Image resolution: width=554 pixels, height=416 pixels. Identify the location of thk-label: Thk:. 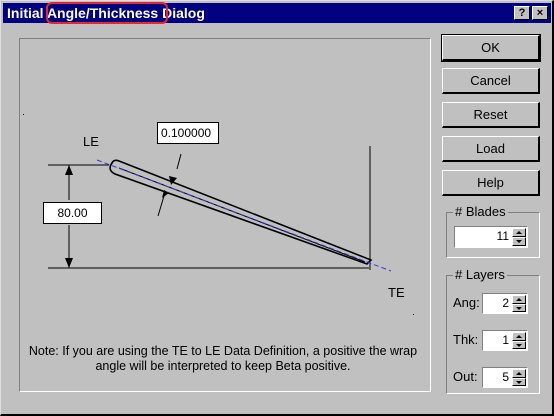
(466, 339).